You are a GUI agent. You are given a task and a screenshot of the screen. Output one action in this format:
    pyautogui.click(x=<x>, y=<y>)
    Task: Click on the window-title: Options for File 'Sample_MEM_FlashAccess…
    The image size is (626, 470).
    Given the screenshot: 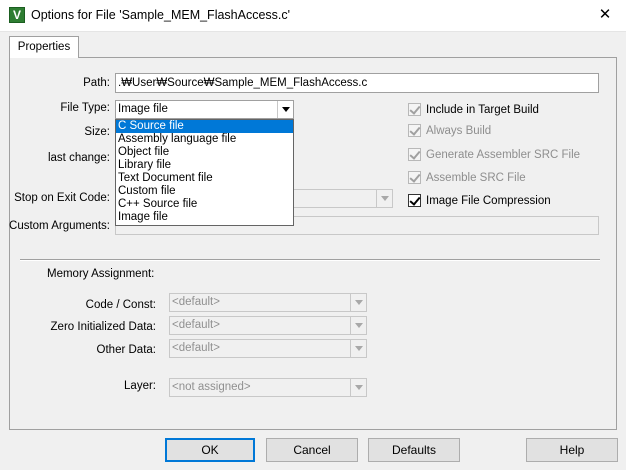 What is the action you would take?
    pyautogui.click(x=161, y=15)
    